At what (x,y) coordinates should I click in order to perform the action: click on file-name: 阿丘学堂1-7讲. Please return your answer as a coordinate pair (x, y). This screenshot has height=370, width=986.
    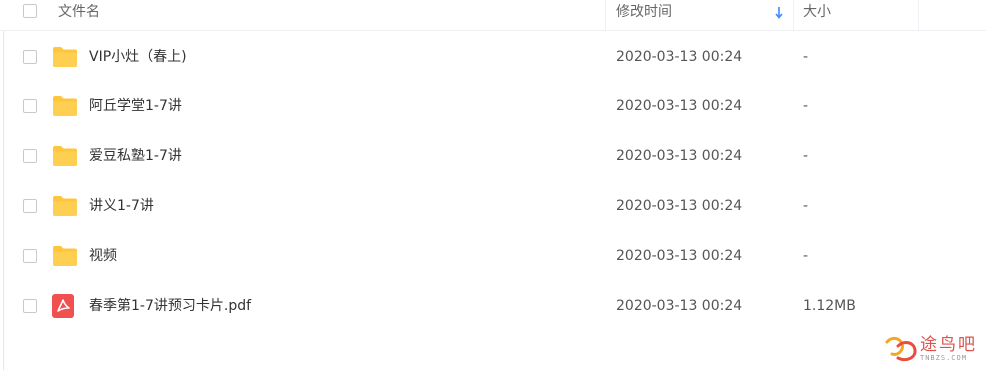
    Looking at the image, I should click on (135, 106).